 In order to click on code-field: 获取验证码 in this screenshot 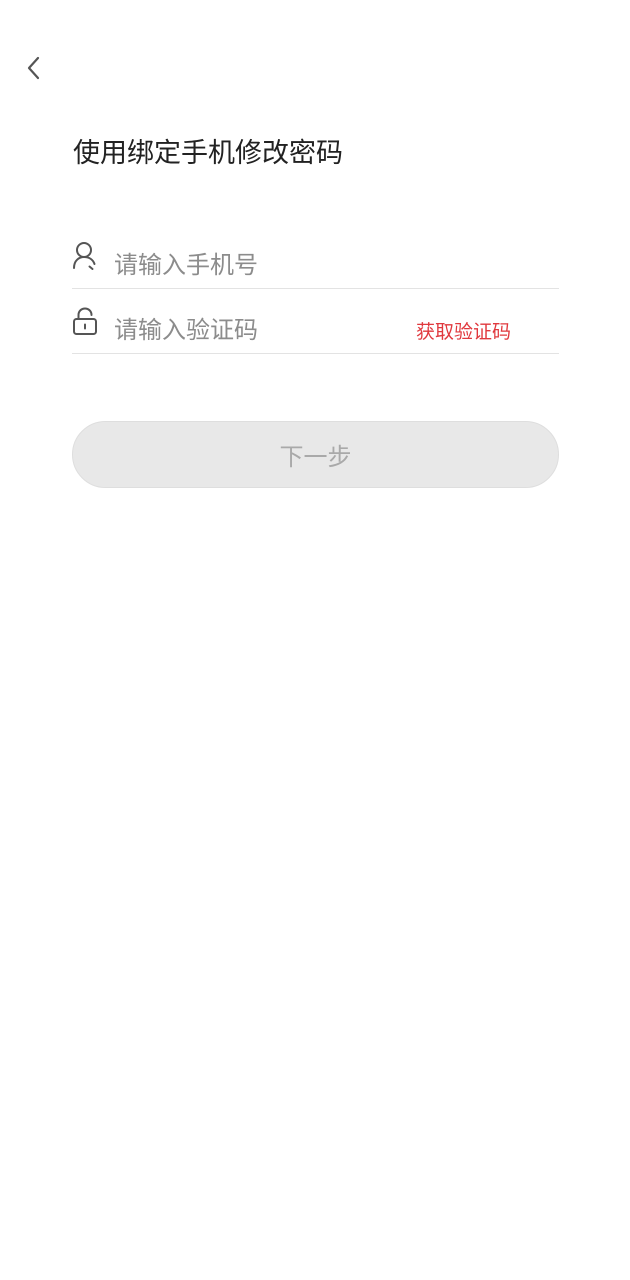, I will do `click(315, 321)`.